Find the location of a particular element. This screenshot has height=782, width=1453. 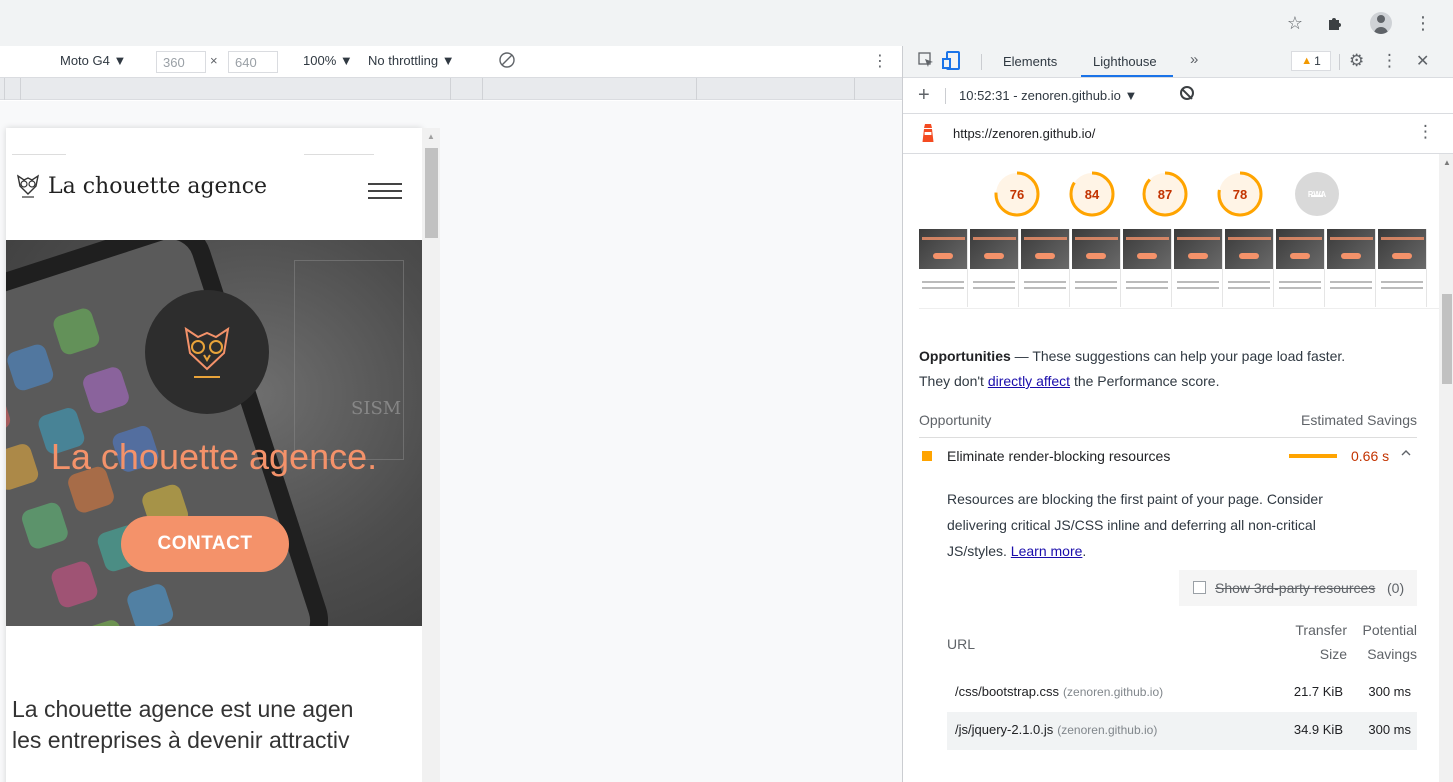

score-gauge: 78 is located at coordinates (1240, 194).